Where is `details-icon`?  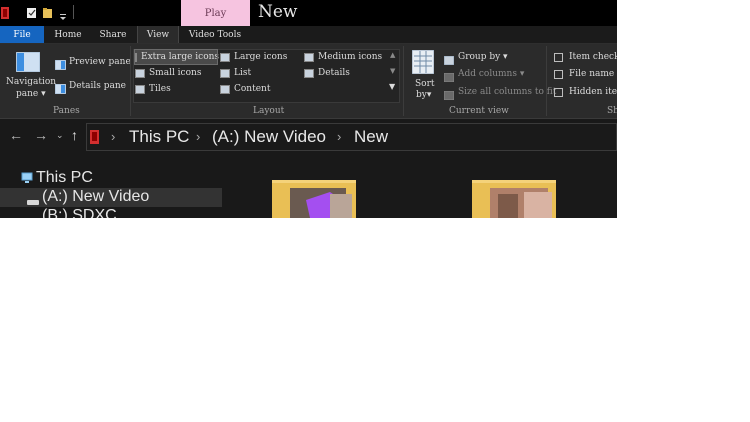
details-icon is located at coordinates (309, 73).